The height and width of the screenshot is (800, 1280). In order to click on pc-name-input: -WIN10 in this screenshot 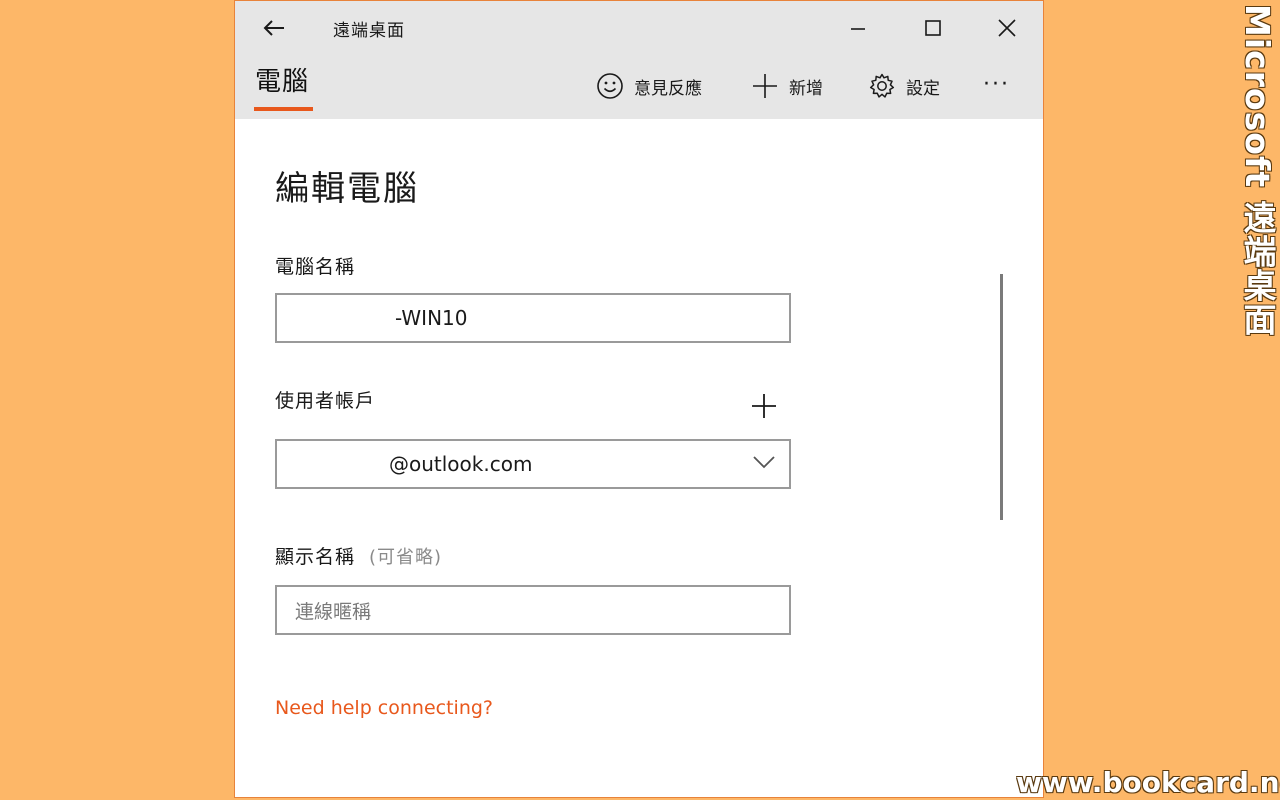, I will do `click(533, 318)`.